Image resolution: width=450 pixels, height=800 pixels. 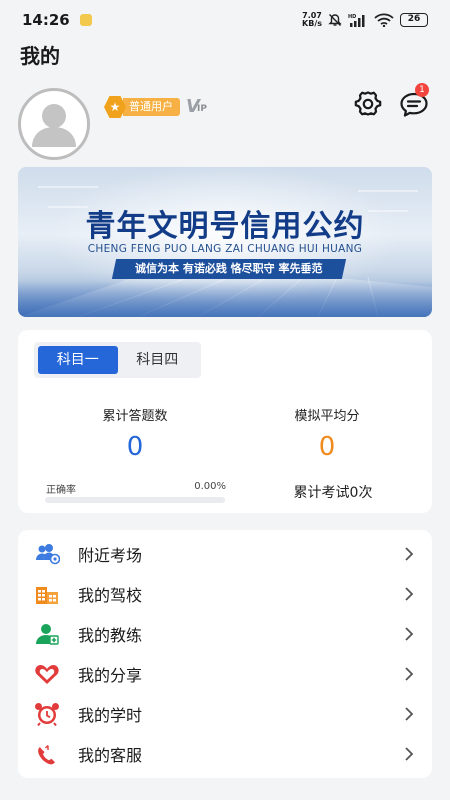 I want to click on menu-label: 我的分享, so click(x=110, y=675).